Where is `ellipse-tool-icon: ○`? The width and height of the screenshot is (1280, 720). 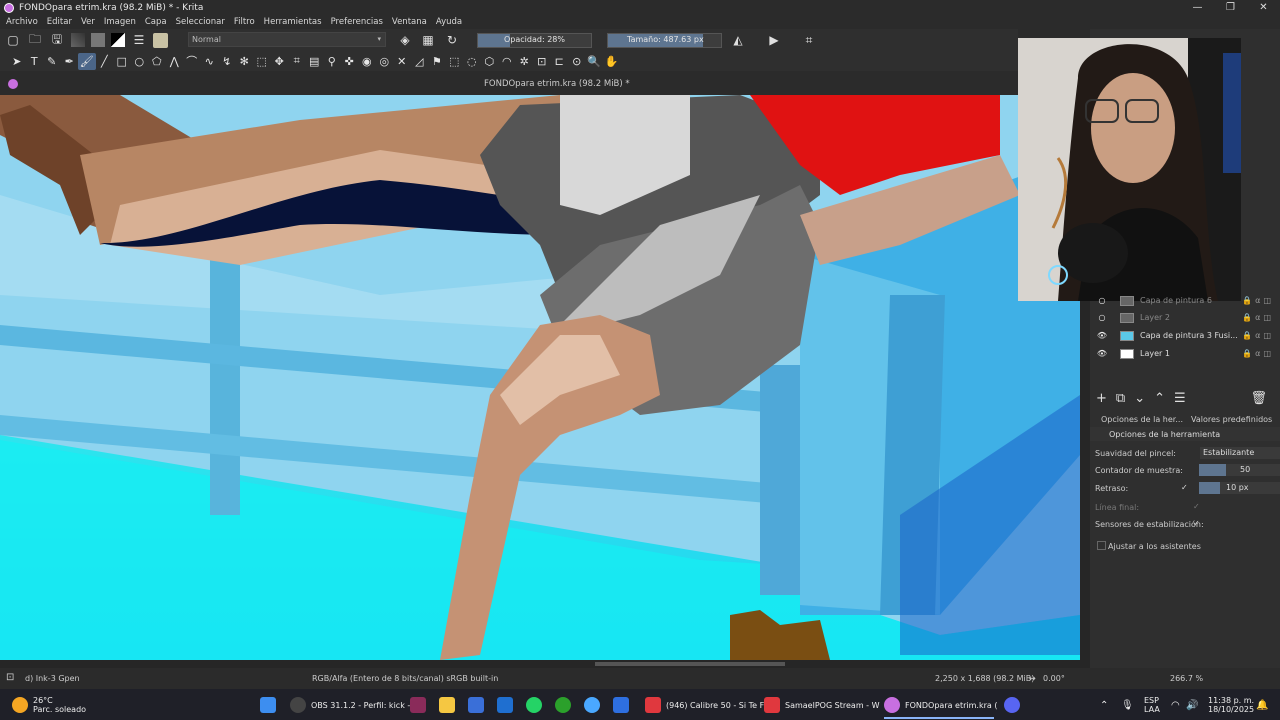 ellipse-tool-icon: ○ is located at coordinates (140, 61).